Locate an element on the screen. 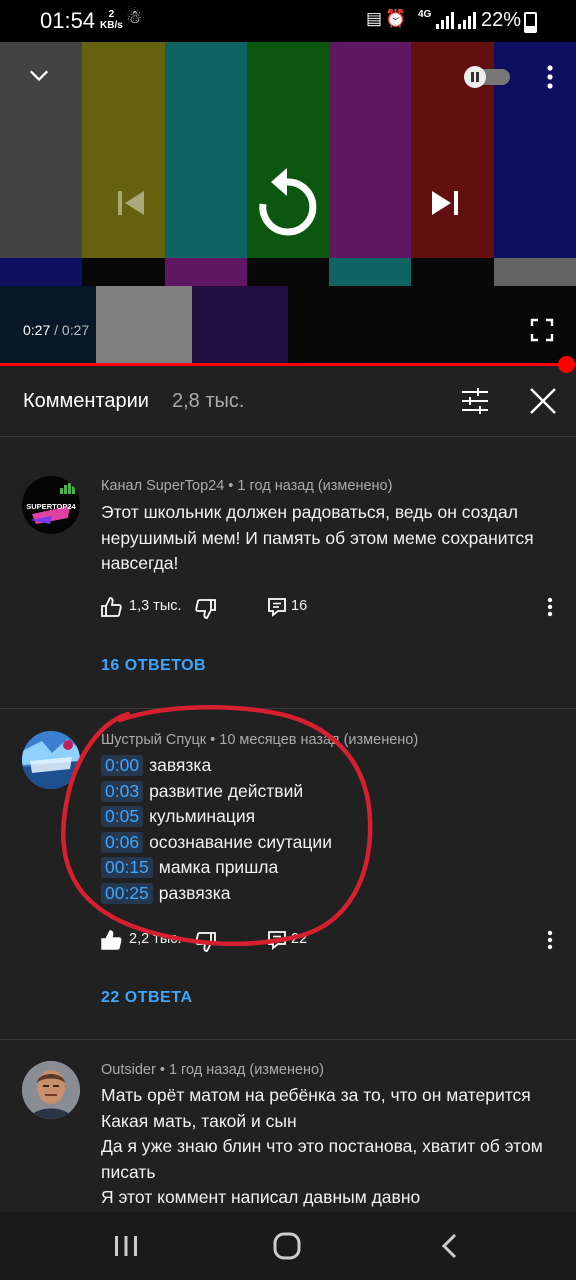 This screenshot has height=1280, width=576. battery-percent: 22% is located at coordinates (501, 20).